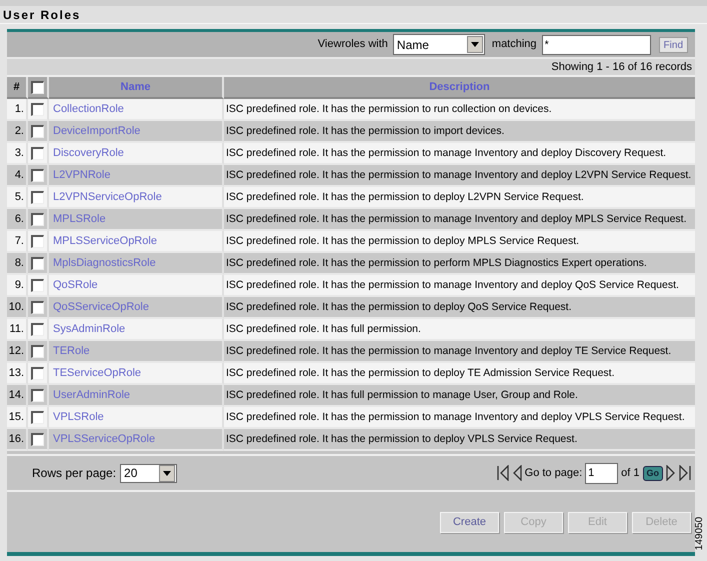 This screenshot has width=707, height=561. Describe the element at coordinates (89, 329) in the screenshot. I see `role-link: SysAdminRole` at that location.